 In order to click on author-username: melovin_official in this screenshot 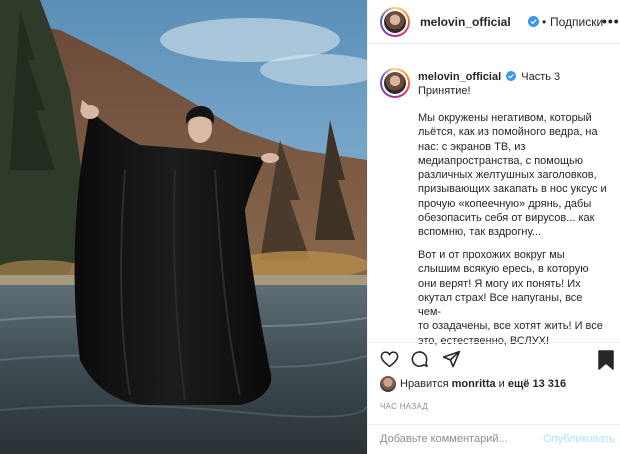, I will do `click(465, 22)`.